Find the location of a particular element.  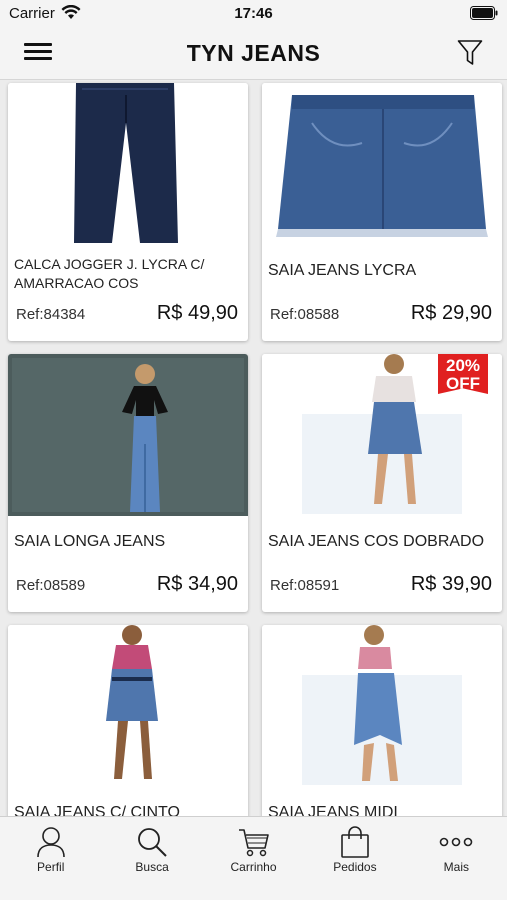

tab-label: Pedidos is located at coordinates (355, 867).